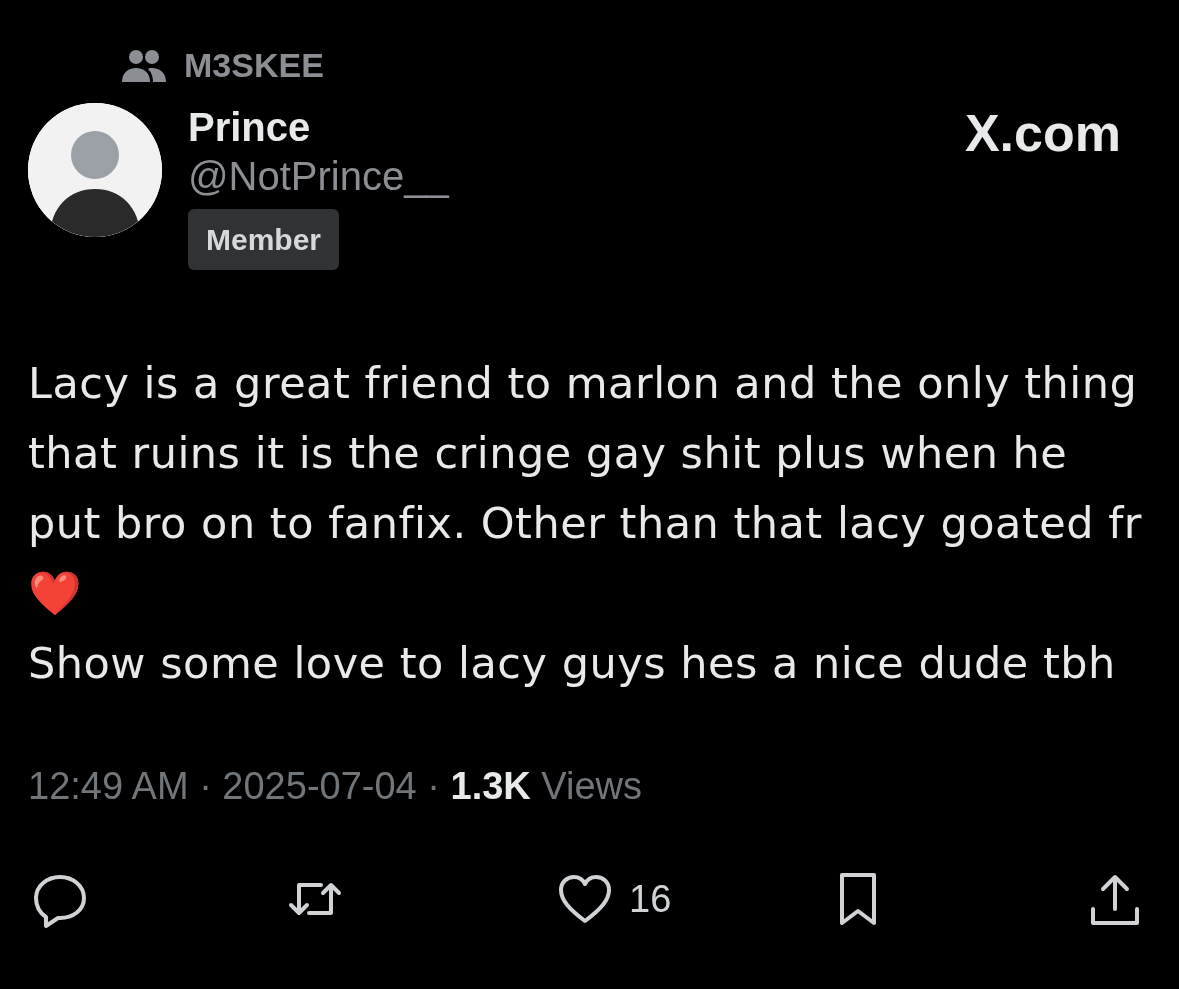 This screenshot has height=989, width=1179. I want to click on source-label: X.com, so click(1042, 133).